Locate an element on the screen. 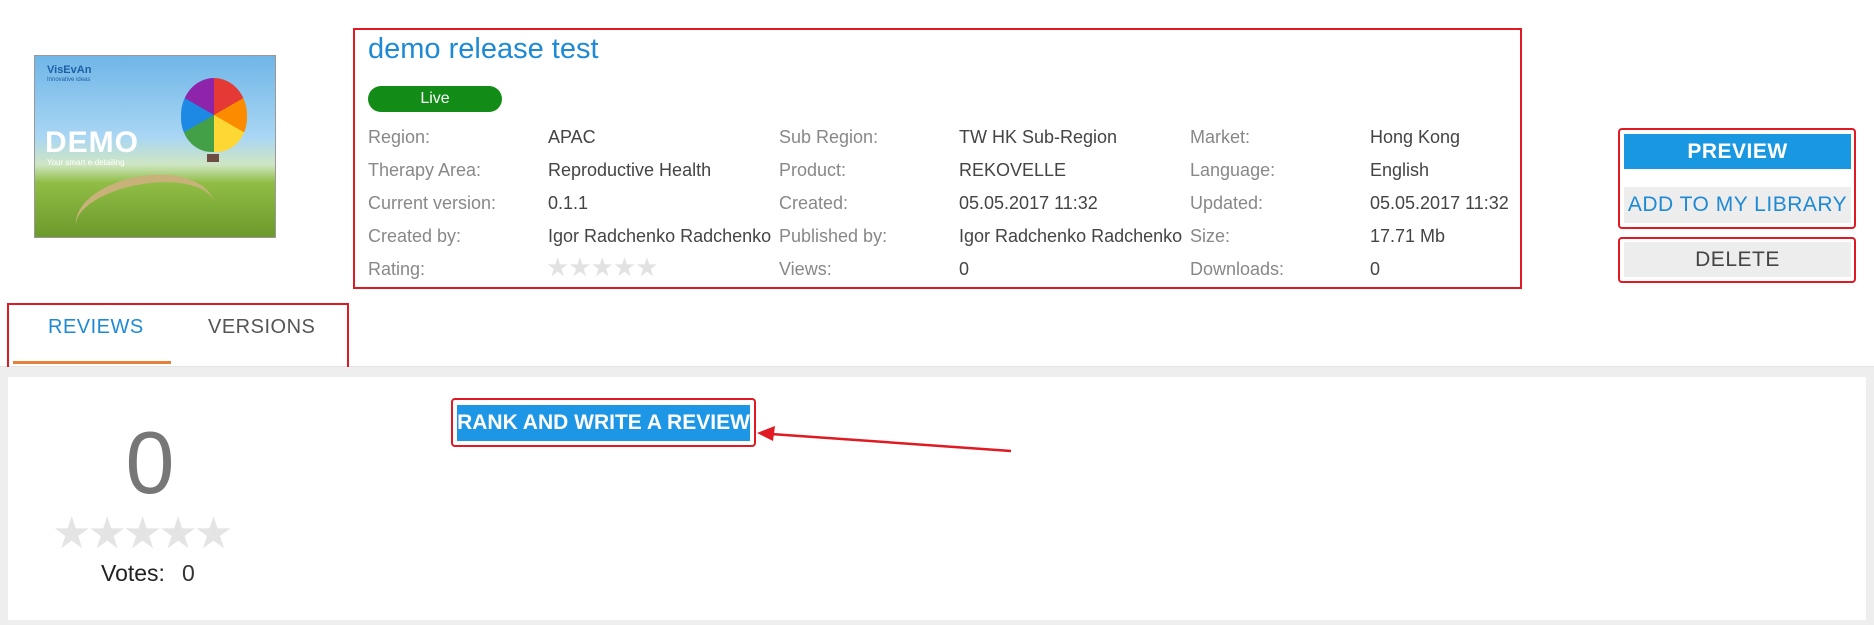 The width and height of the screenshot is (1874, 625). market-label: Market: is located at coordinates (1220, 137).